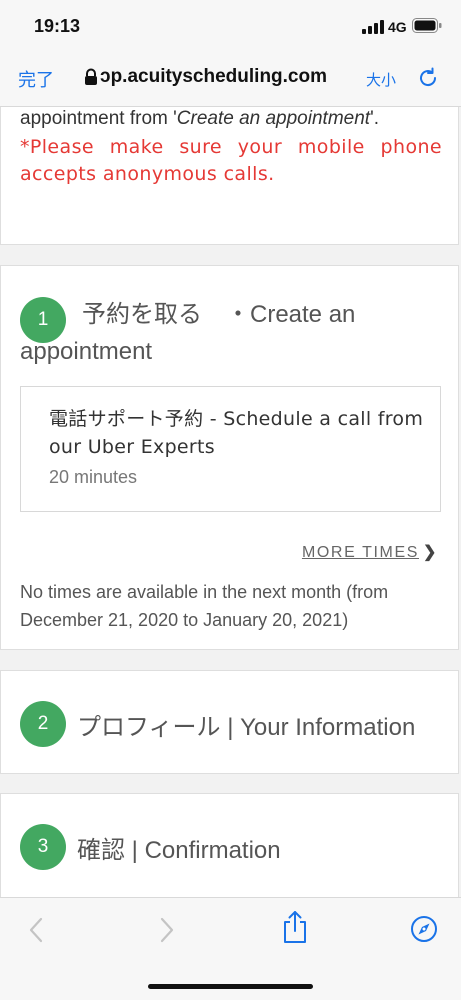 This screenshot has height=1000, width=461. What do you see at coordinates (57, 26) in the screenshot?
I see `status-time: 19:13` at bounding box center [57, 26].